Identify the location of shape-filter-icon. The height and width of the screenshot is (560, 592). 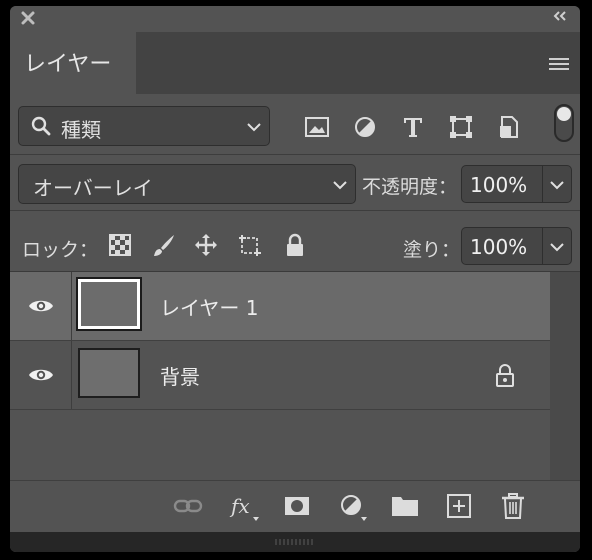
(461, 127).